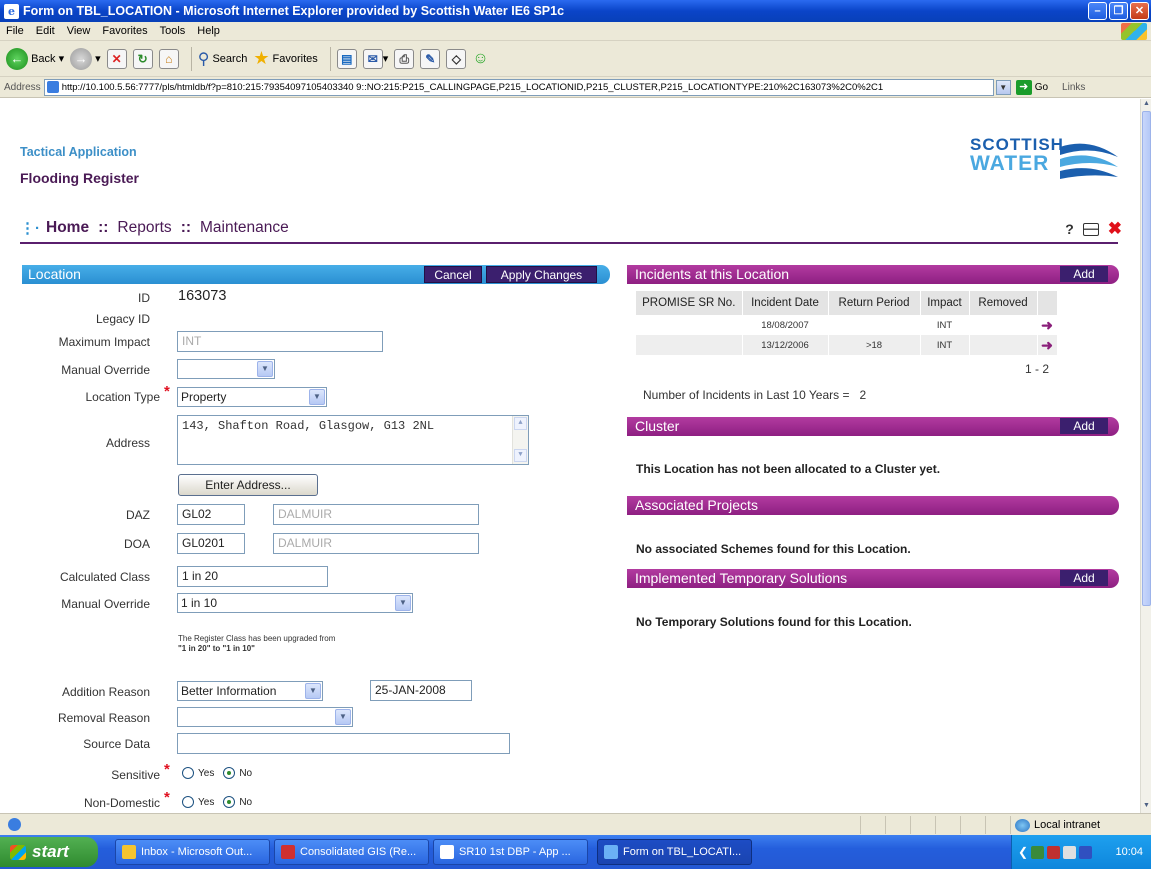  Describe the element at coordinates (376, 514) in the screenshot. I see `daz-name-field: DALMUIR` at that location.